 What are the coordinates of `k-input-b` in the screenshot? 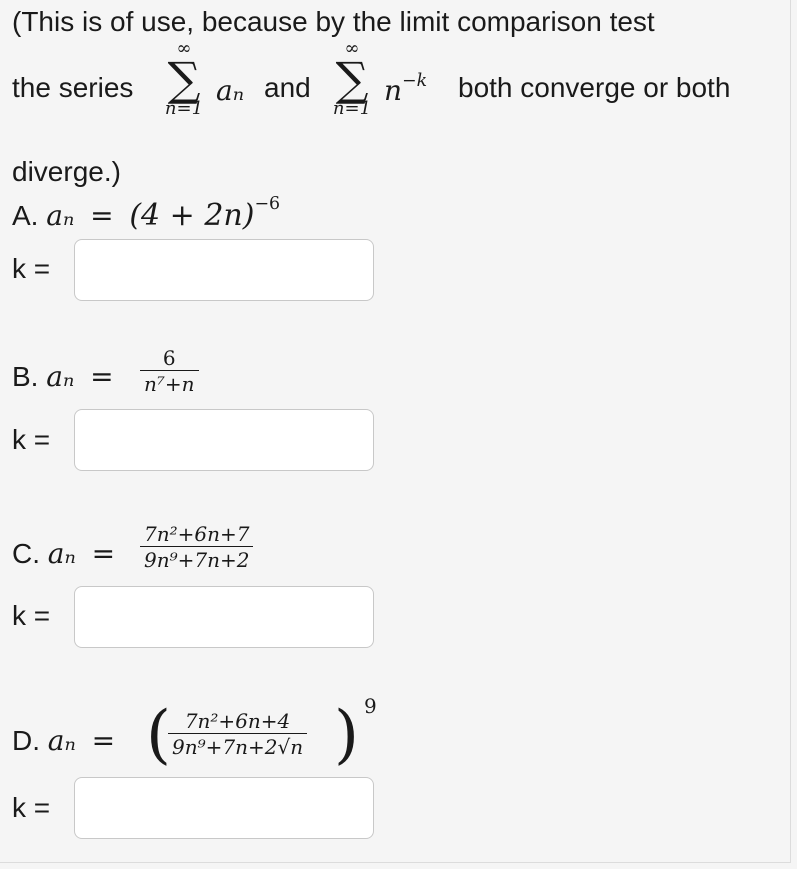 It's located at (224, 440).